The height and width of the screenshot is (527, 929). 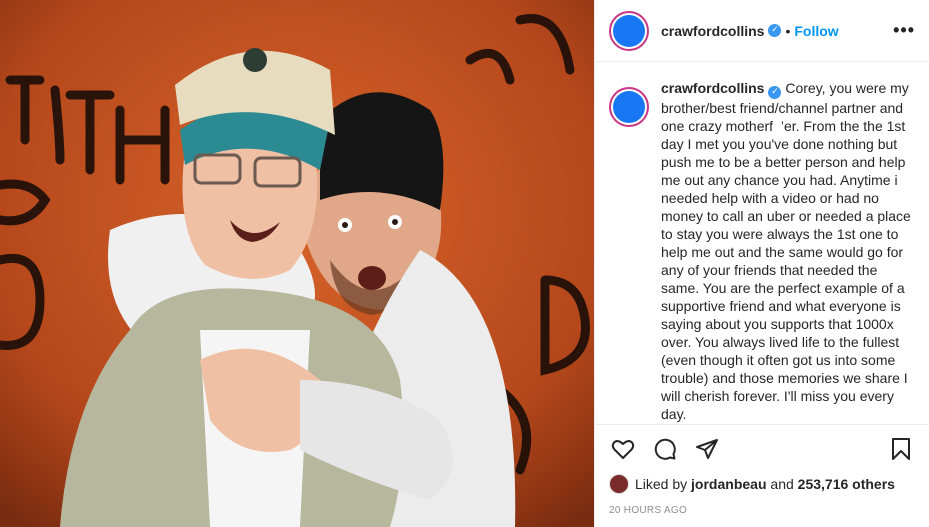 What do you see at coordinates (728, 484) in the screenshot?
I see `liked-by-user: jordanbeau` at bounding box center [728, 484].